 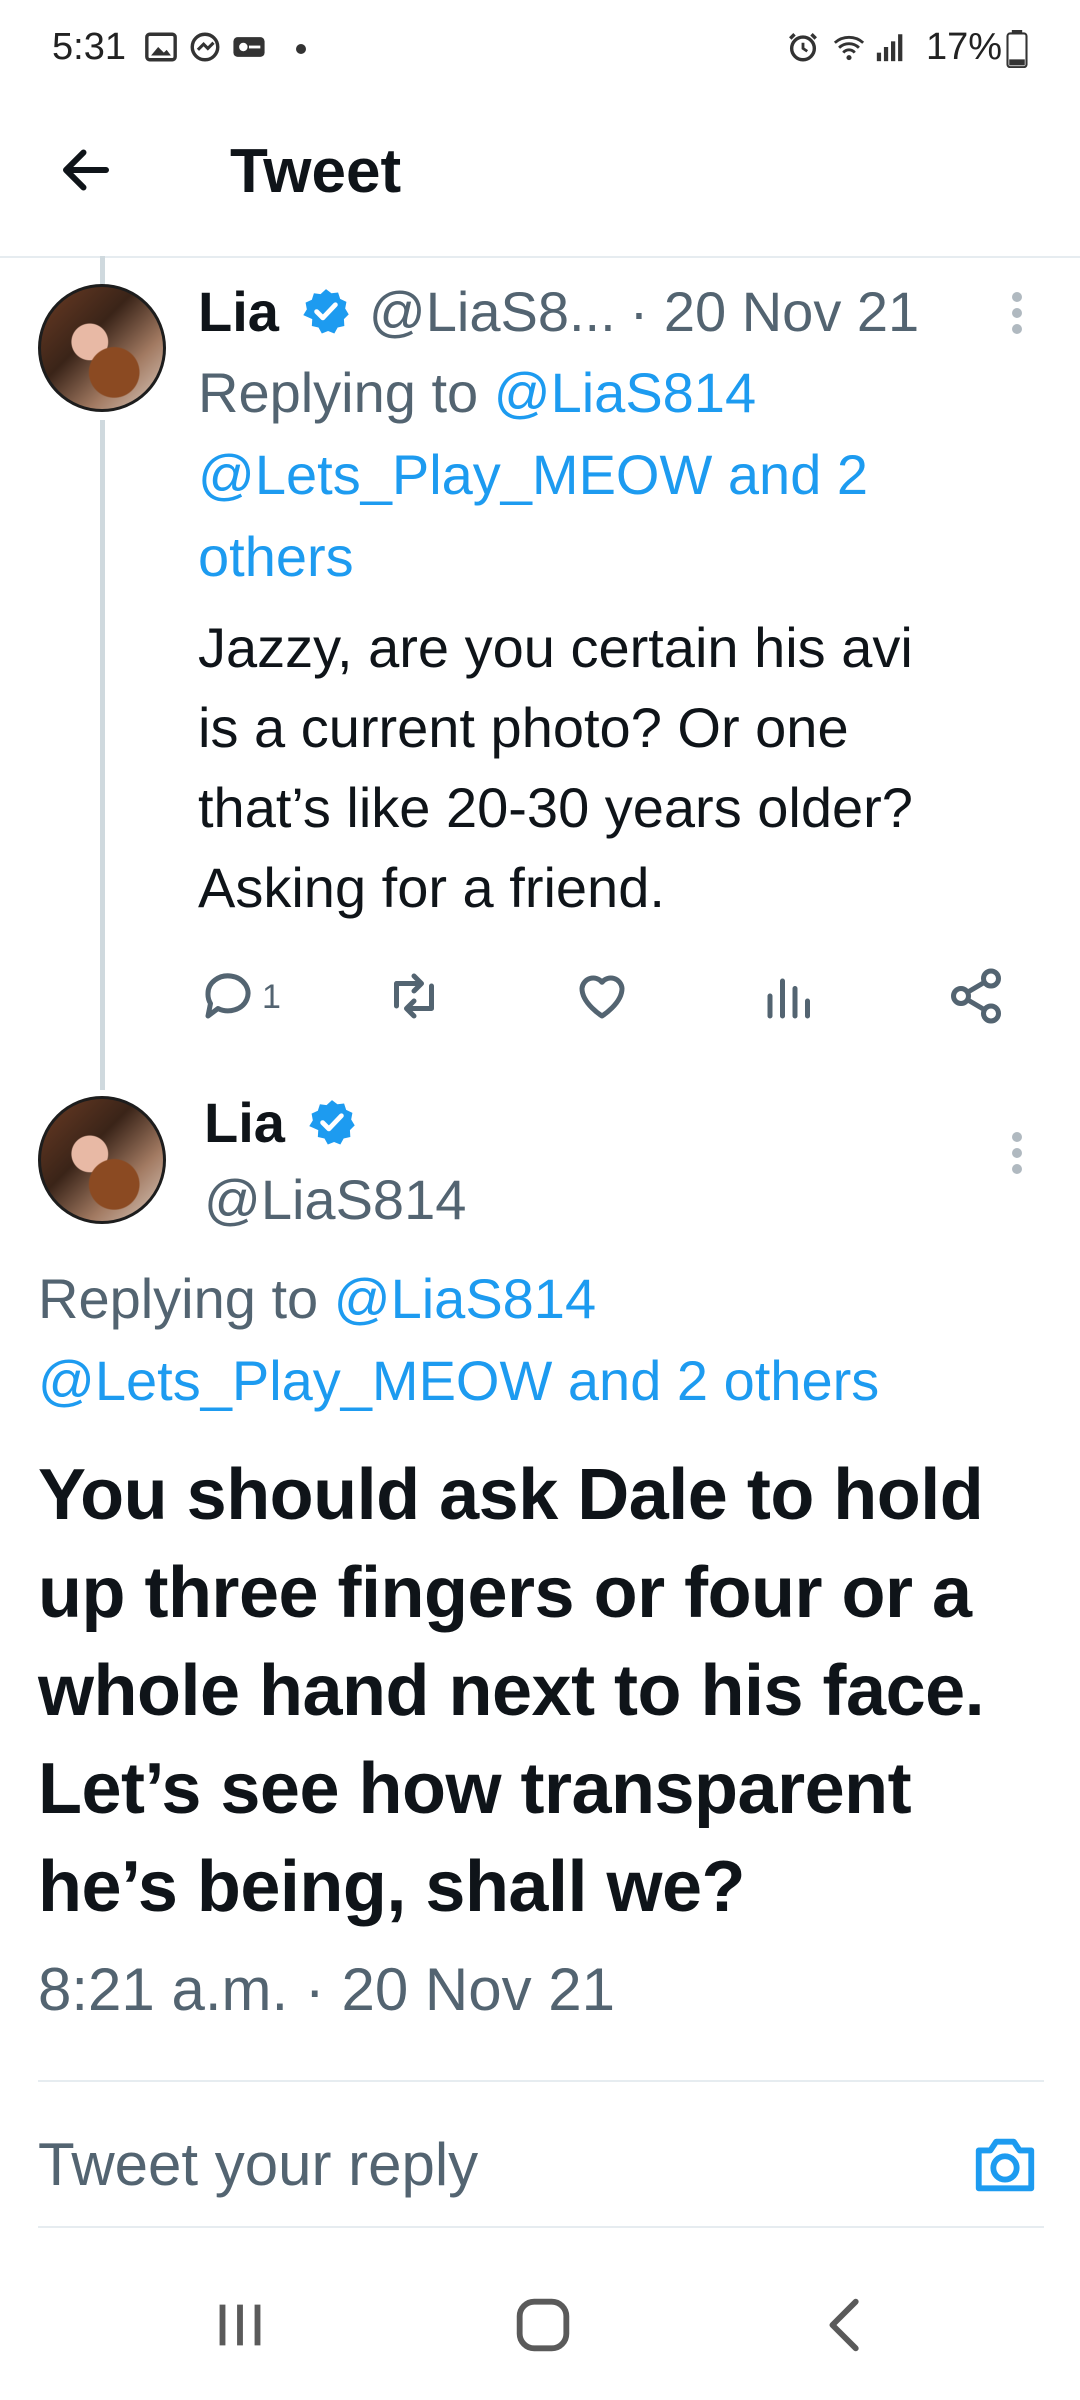 I want to click on tweet-text-line: Asking for a friend., so click(x=431, y=887).